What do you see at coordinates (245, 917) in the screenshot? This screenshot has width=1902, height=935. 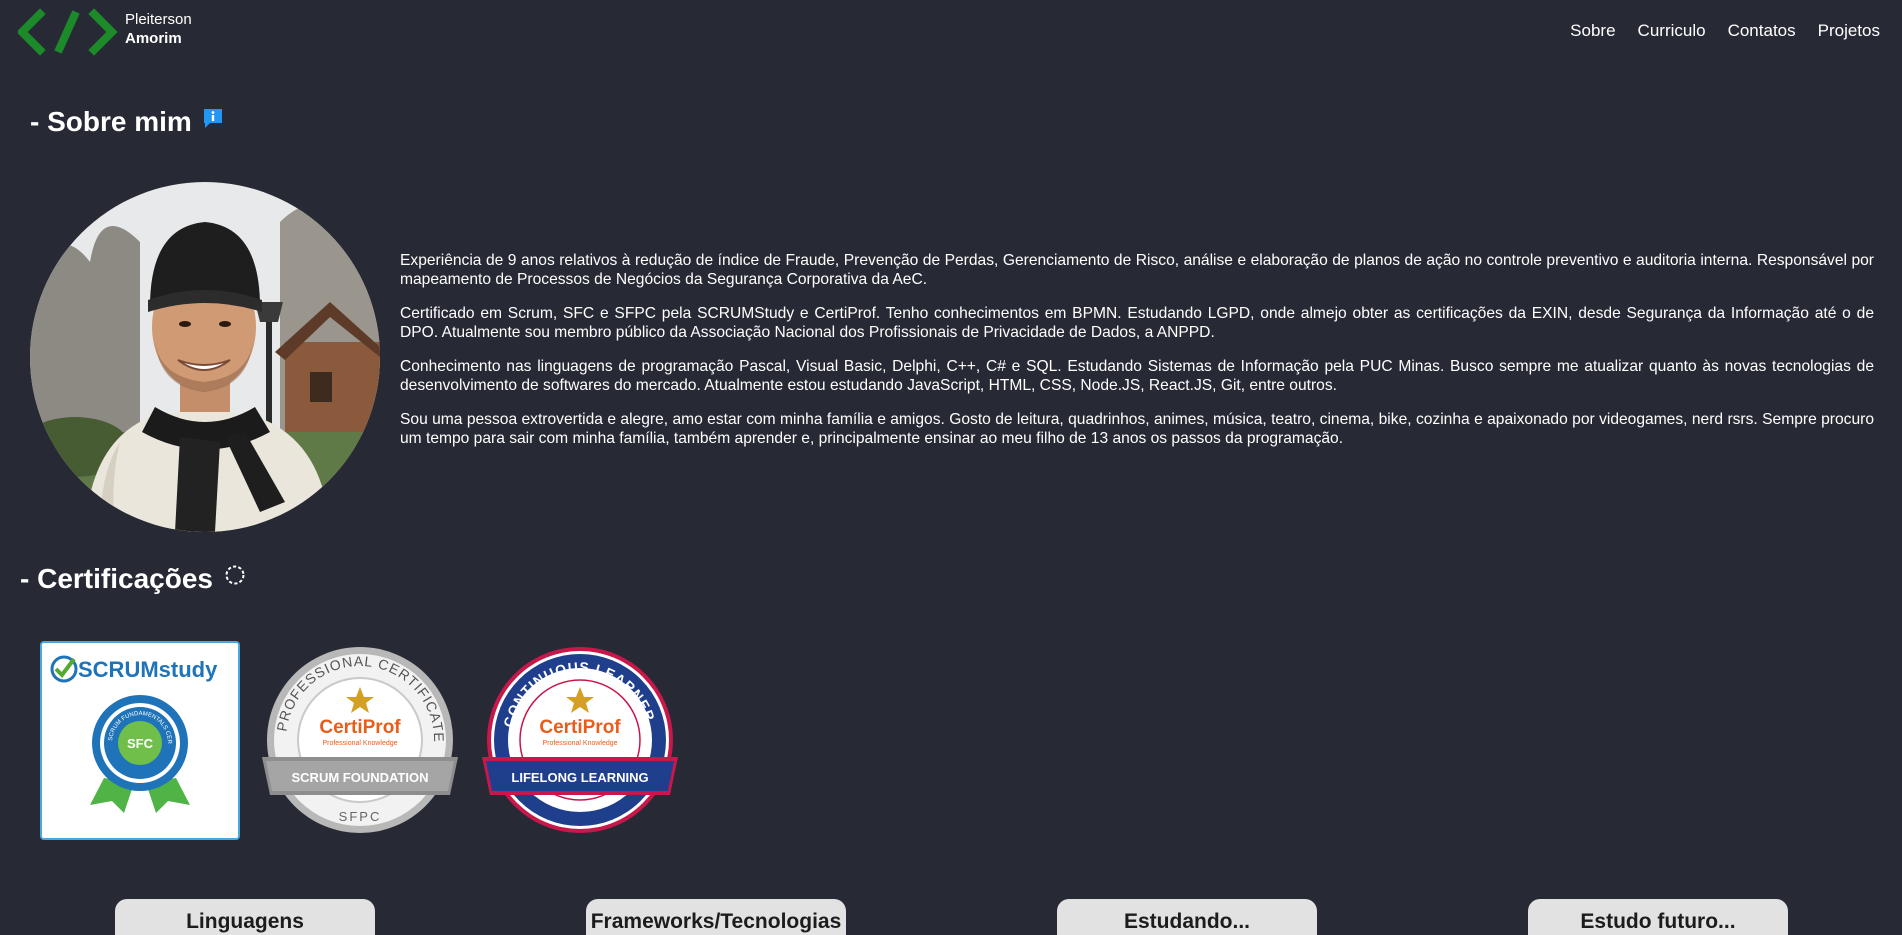 I see `tab-linguagens: Linguagens` at bounding box center [245, 917].